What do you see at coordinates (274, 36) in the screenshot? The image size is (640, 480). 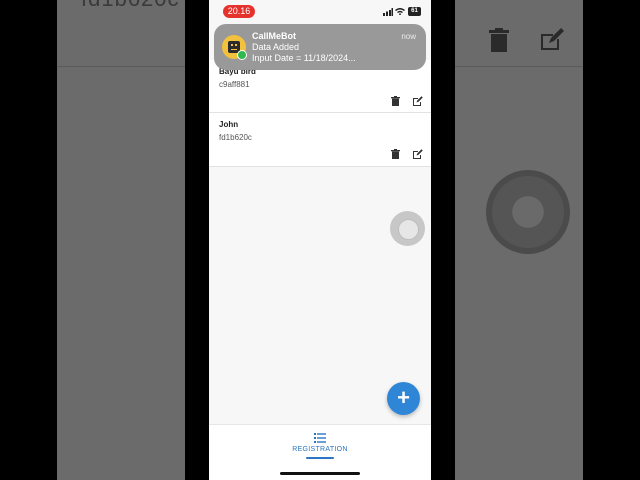 I see `notification-app-name: CallMeBot` at bounding box center [274, 36].